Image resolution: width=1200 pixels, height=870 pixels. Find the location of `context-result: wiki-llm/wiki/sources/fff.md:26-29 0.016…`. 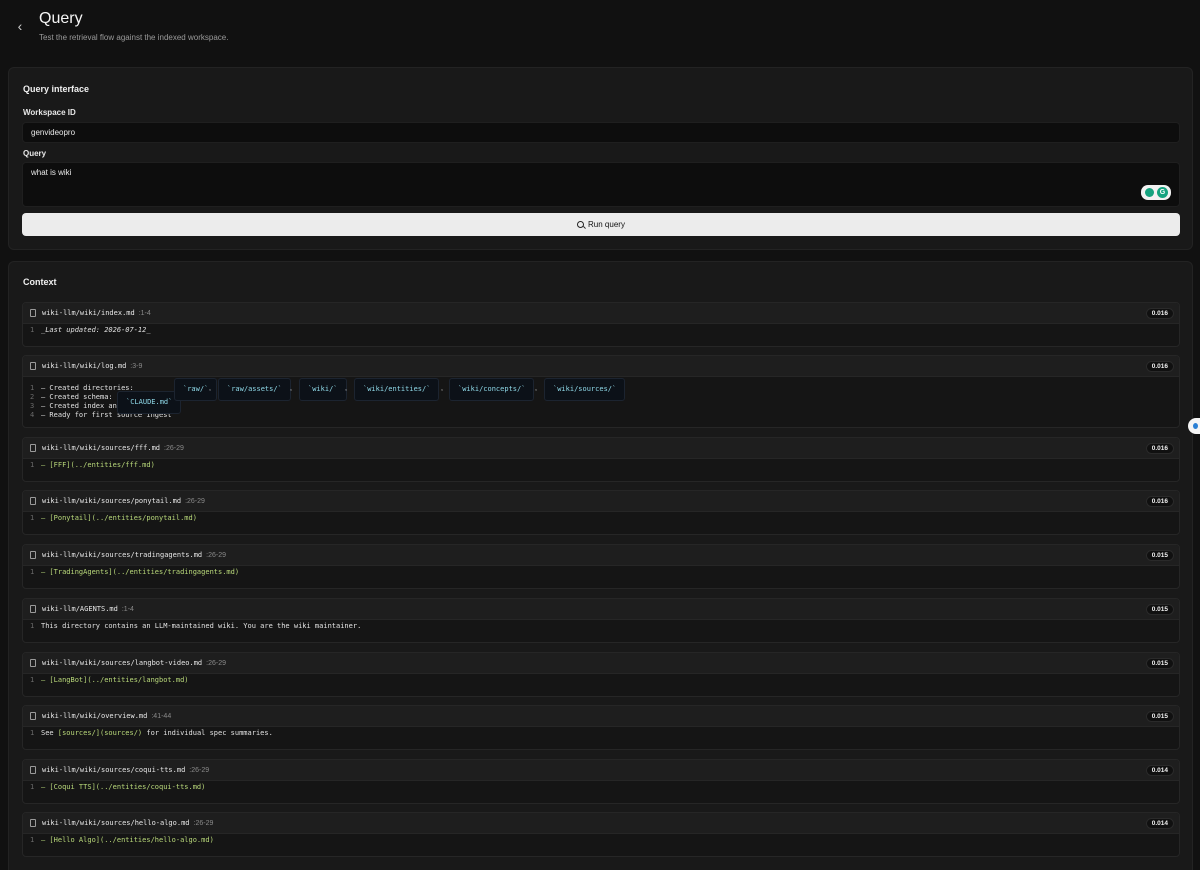

context-result: wiki-llm/wiki/sources/fff.md:26-29 0.016… is located at coordinates (601, 459).